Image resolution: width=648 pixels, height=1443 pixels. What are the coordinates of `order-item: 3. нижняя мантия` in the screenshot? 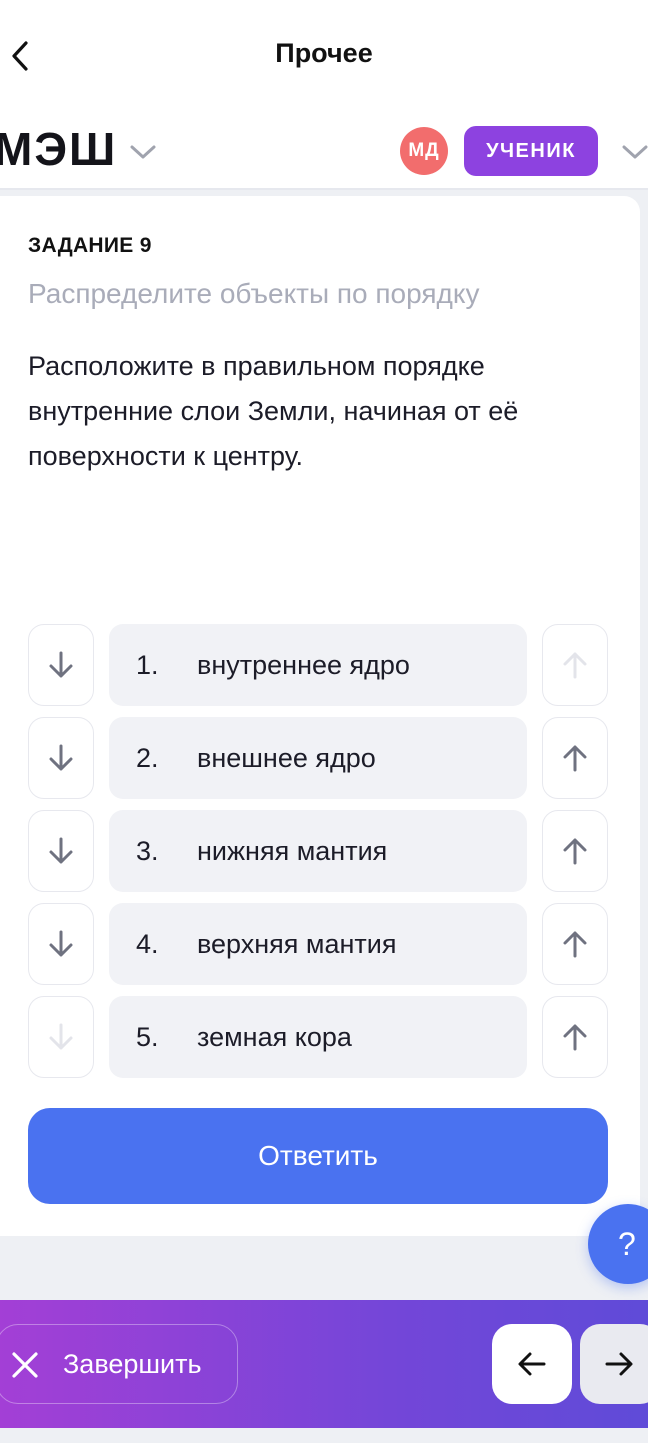 It's located at (318, 851).